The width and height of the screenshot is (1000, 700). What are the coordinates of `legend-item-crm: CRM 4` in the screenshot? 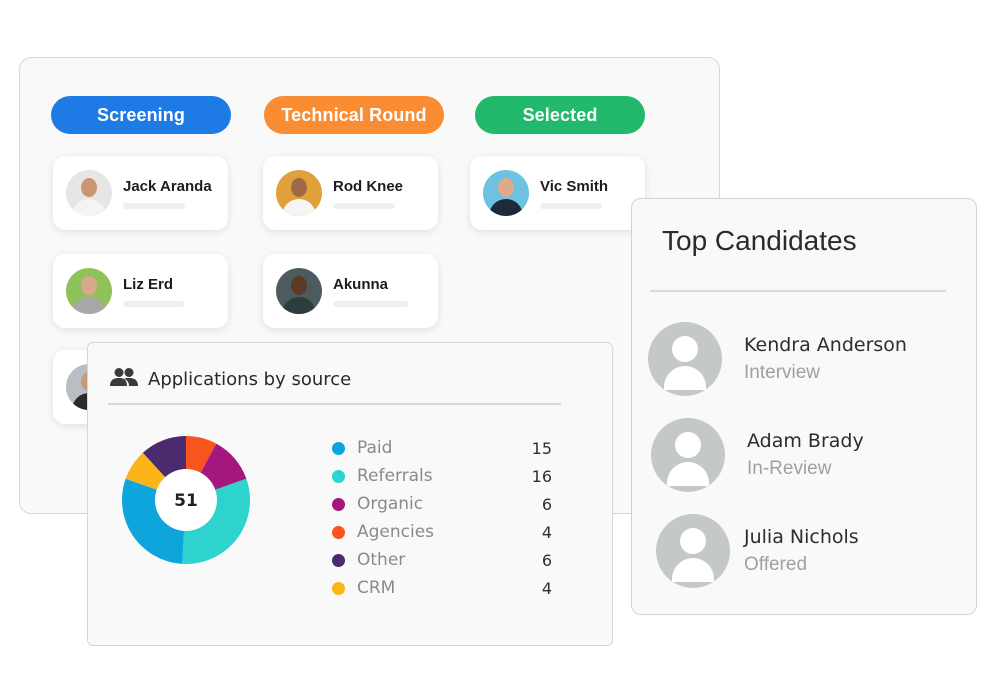 It's located at (442, 588).